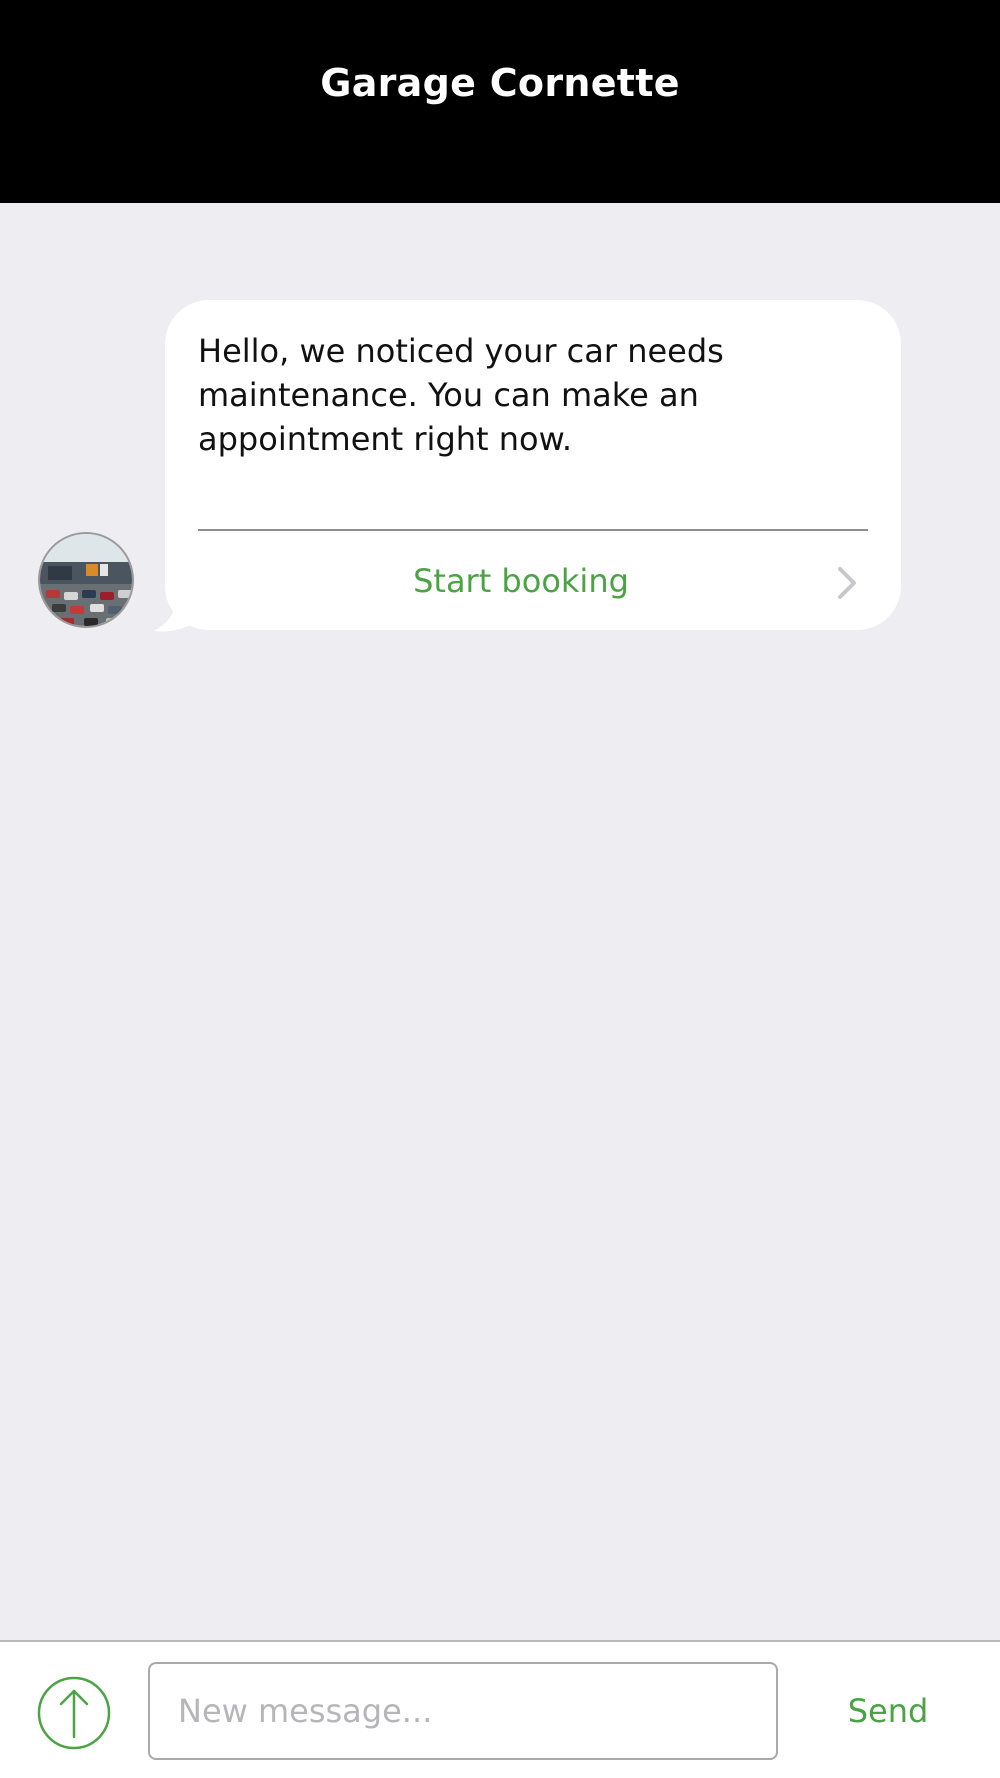 This screenshot has height=1778, width=1000. What do you see at coordinates (521, 580) in the screenshot?
I see `start-booking-label: Start booking` at bounding box center [521, 580].